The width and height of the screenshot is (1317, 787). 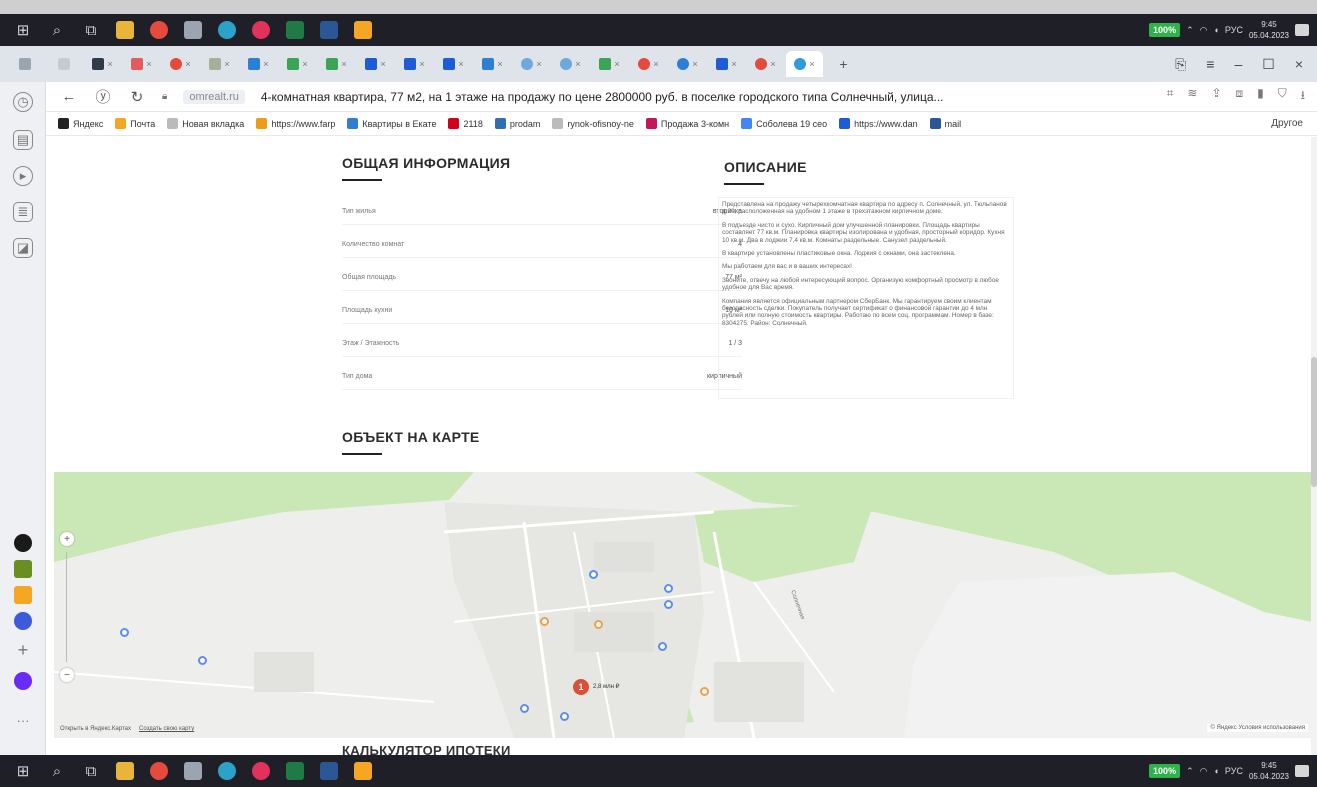 What do you see at coordinates (1269, 771) in the screenshot?
I see `clock: 9:45 05.04.2023` at bounding box center [1269, 771].